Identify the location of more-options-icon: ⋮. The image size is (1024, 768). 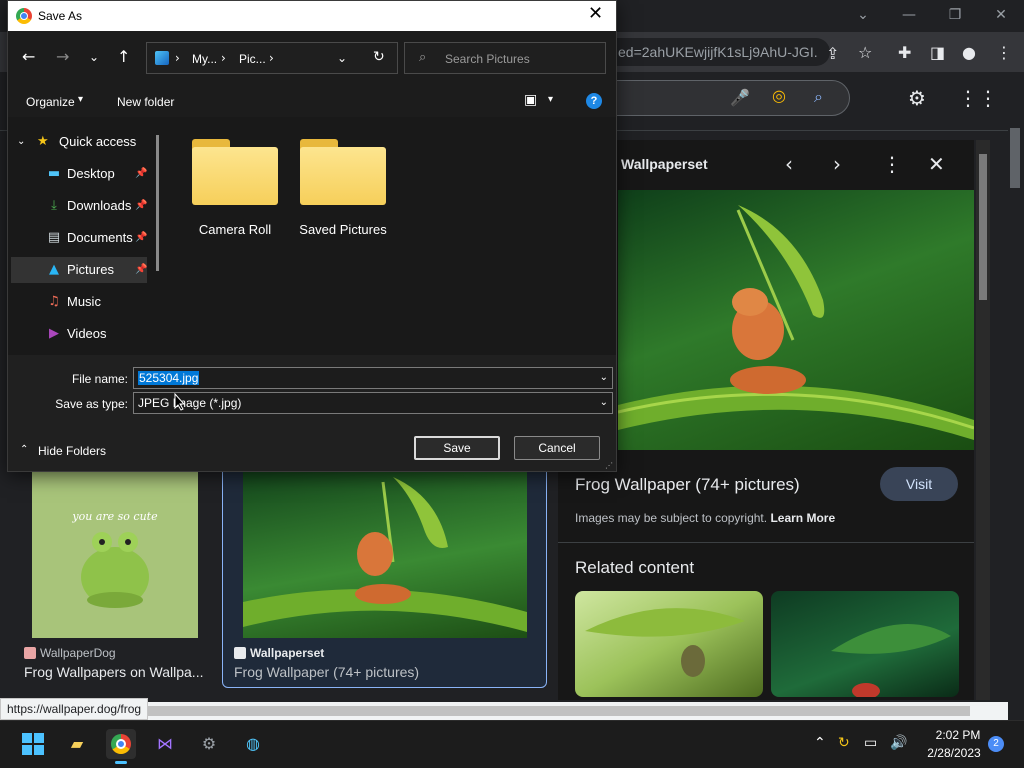
(892, 164).